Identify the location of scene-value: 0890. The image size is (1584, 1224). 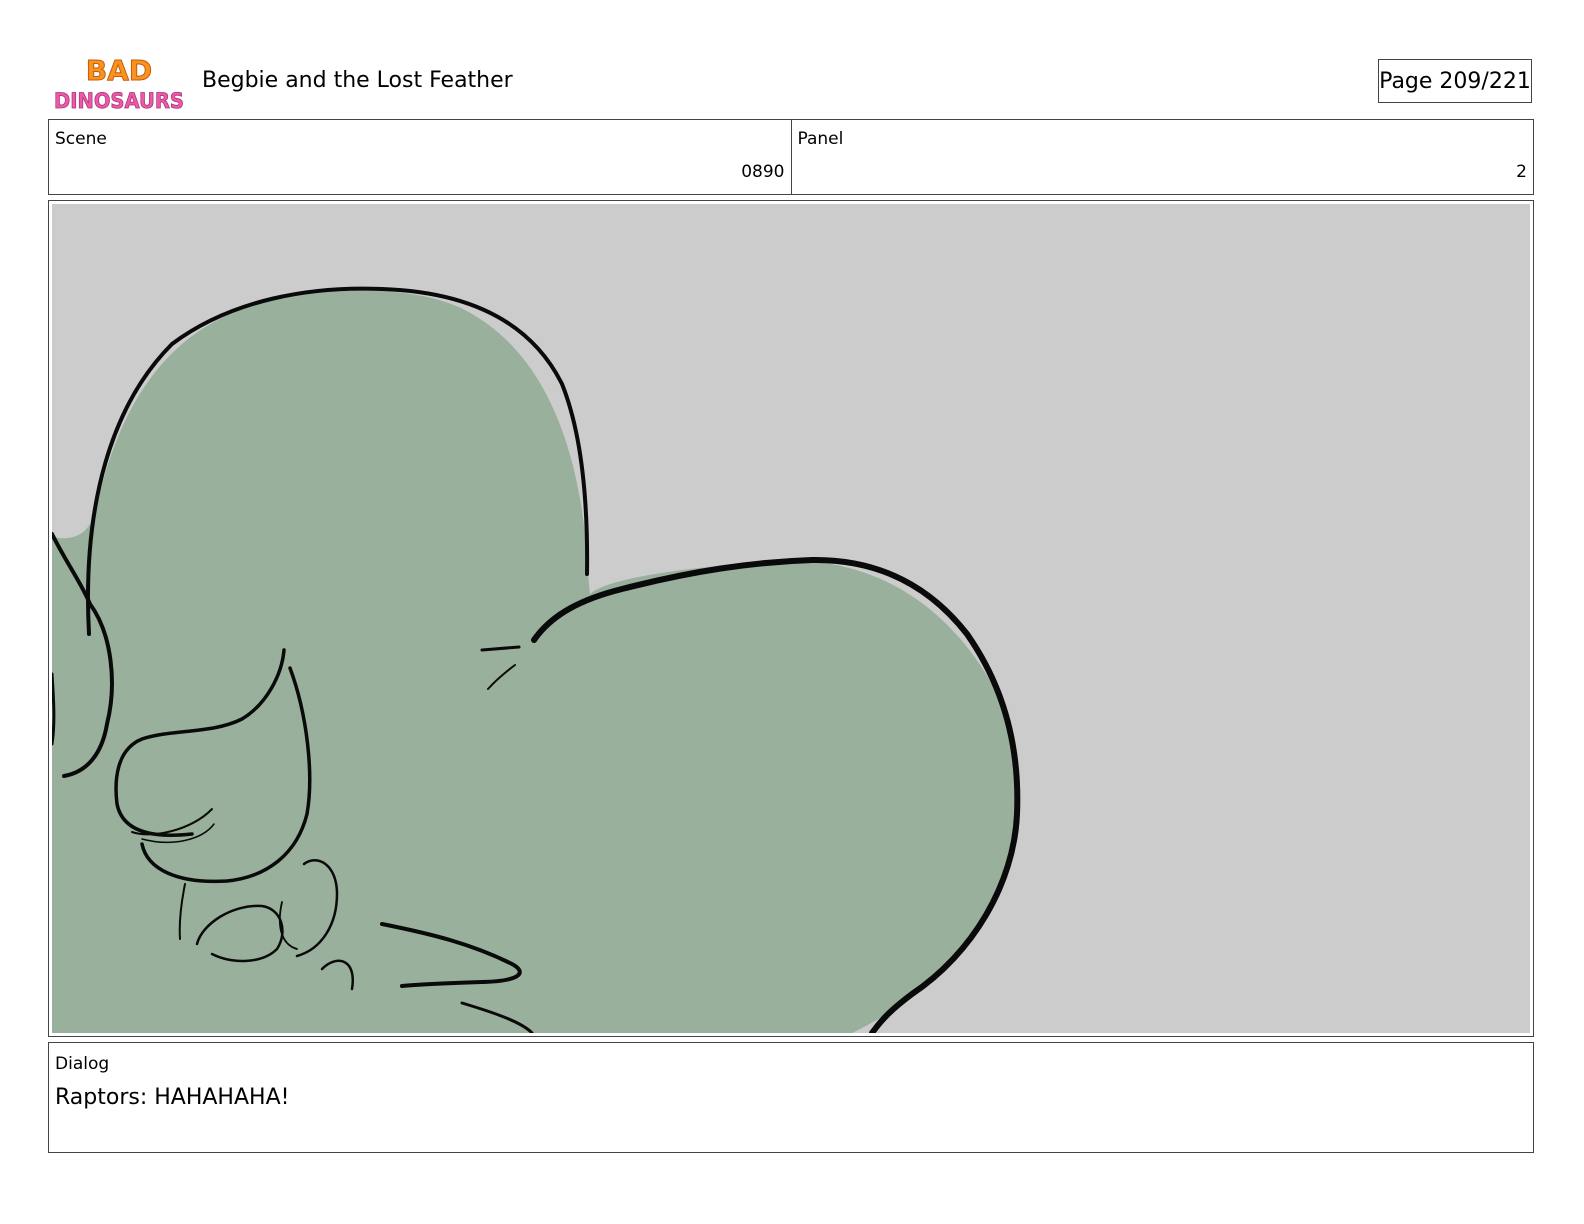
(763, 172).